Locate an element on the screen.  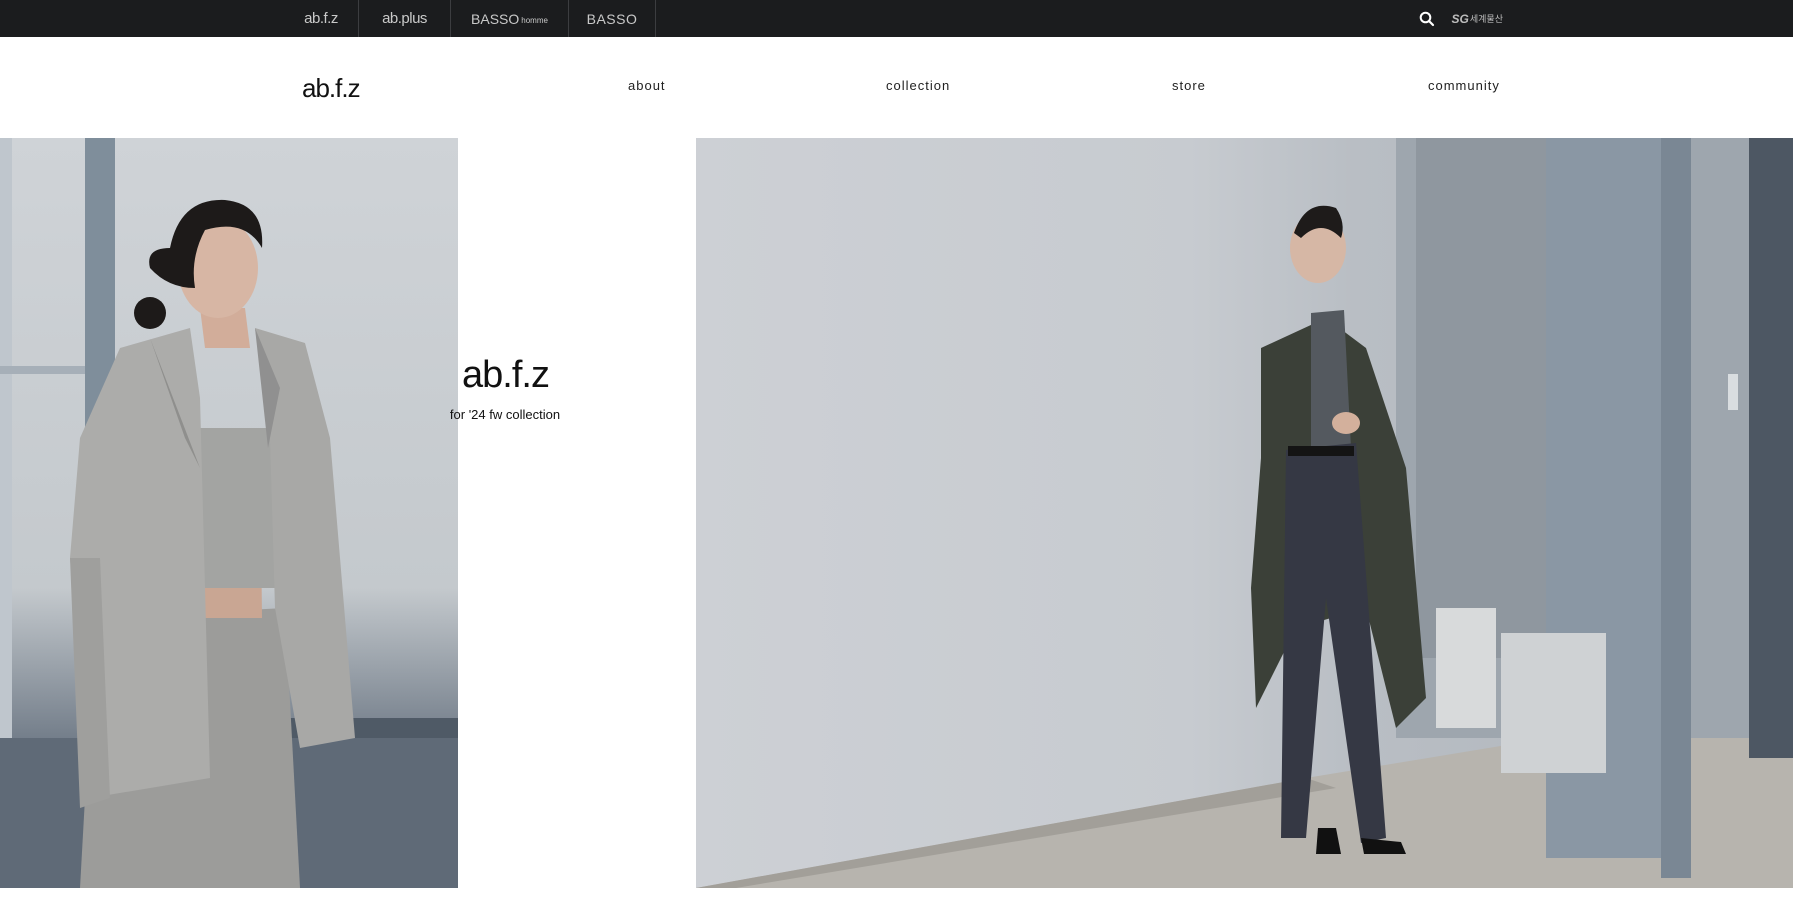
sg-group-logo: SG 세계물산 is located at coordinates (1477, 19).